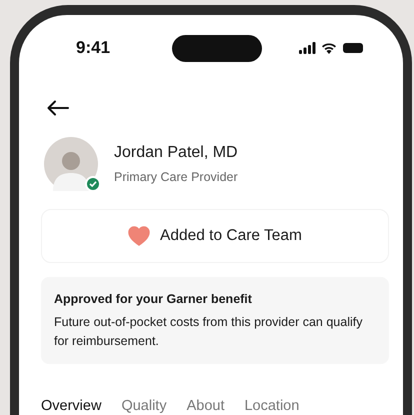 Image resolution: width=414 pixels, height=415 pixels. Describe the element at coordinates (94, 48) in the screenshot. I see `status-time: 9:41` at that location.